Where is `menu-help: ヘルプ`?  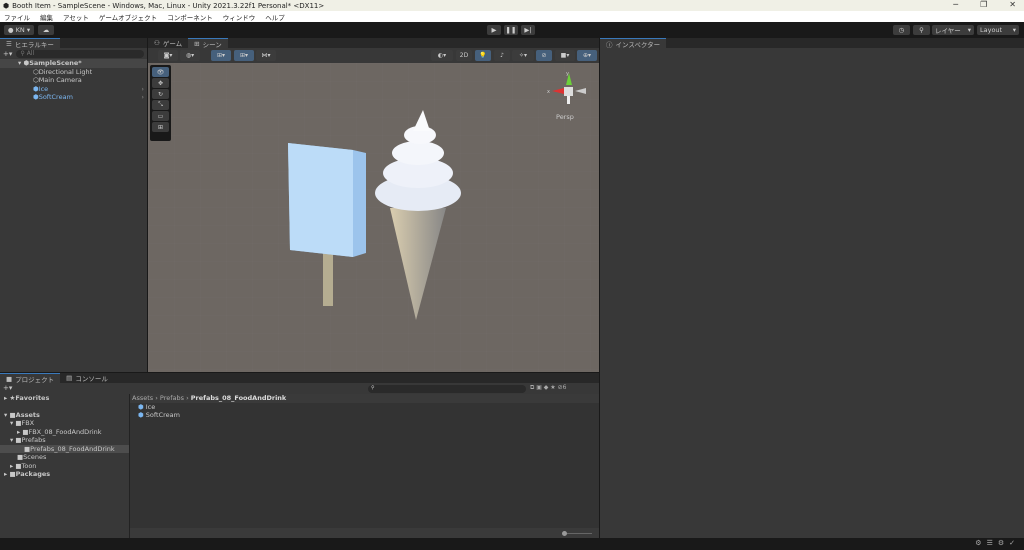 menu-help: ヘルプ is located at coordinates (275, 17).